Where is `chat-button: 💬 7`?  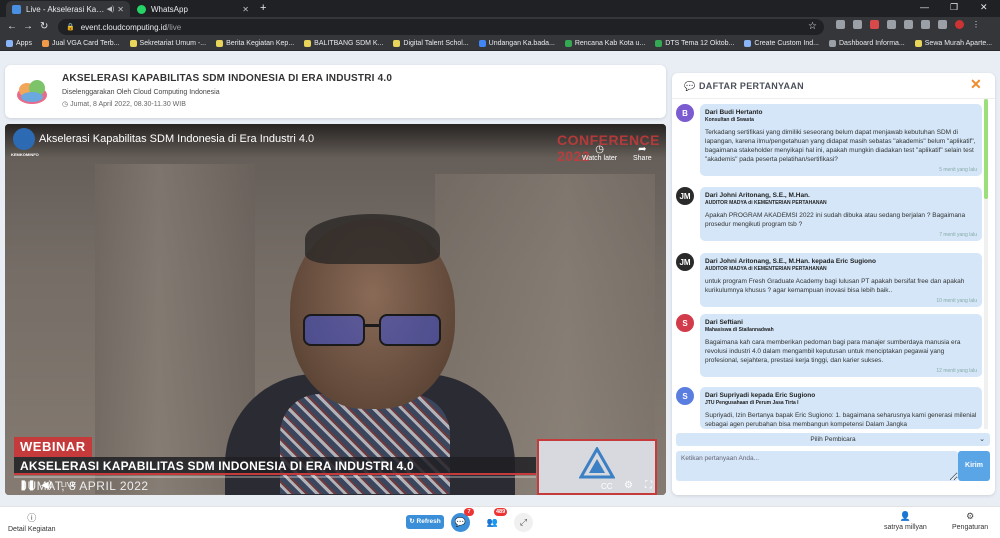 chat-button: 💬 7 is located at coordinates (462, 520).